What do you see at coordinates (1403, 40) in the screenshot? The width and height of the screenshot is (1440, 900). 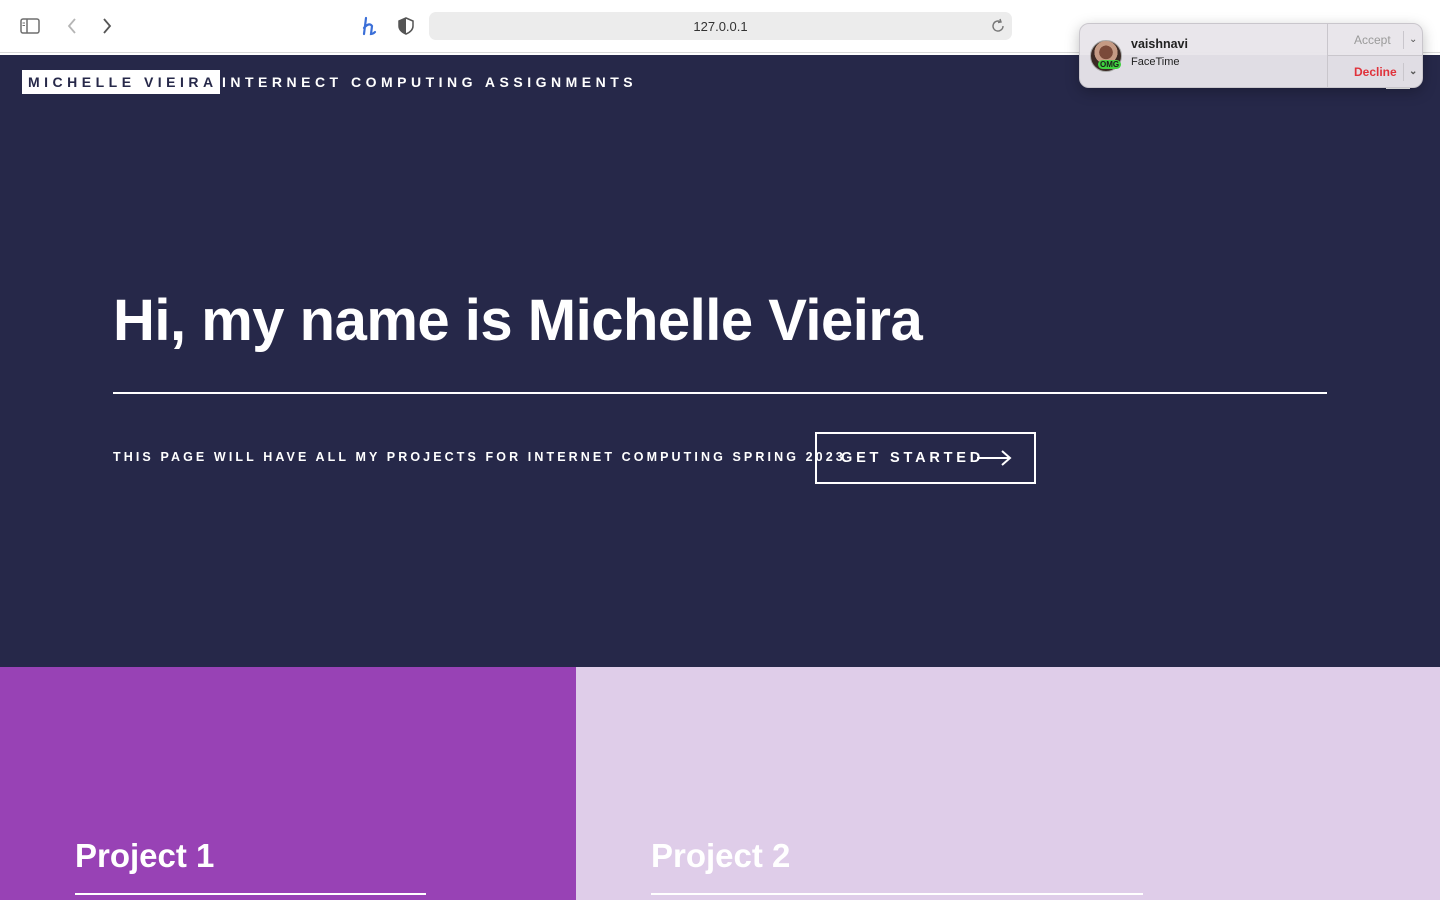 I see `accept-separator` at bounding box center [1403, 40].